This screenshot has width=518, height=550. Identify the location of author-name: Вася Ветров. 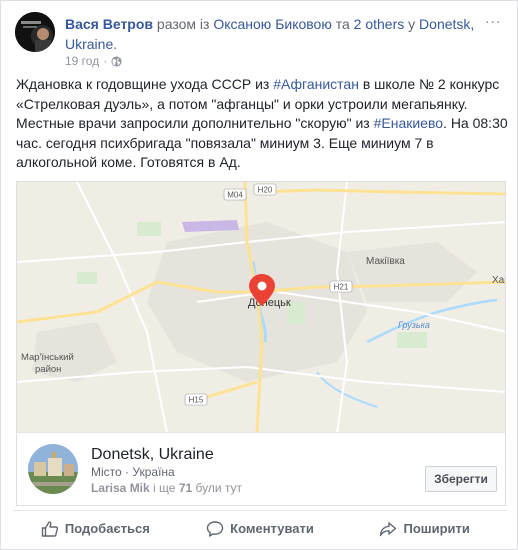
(109, 24).